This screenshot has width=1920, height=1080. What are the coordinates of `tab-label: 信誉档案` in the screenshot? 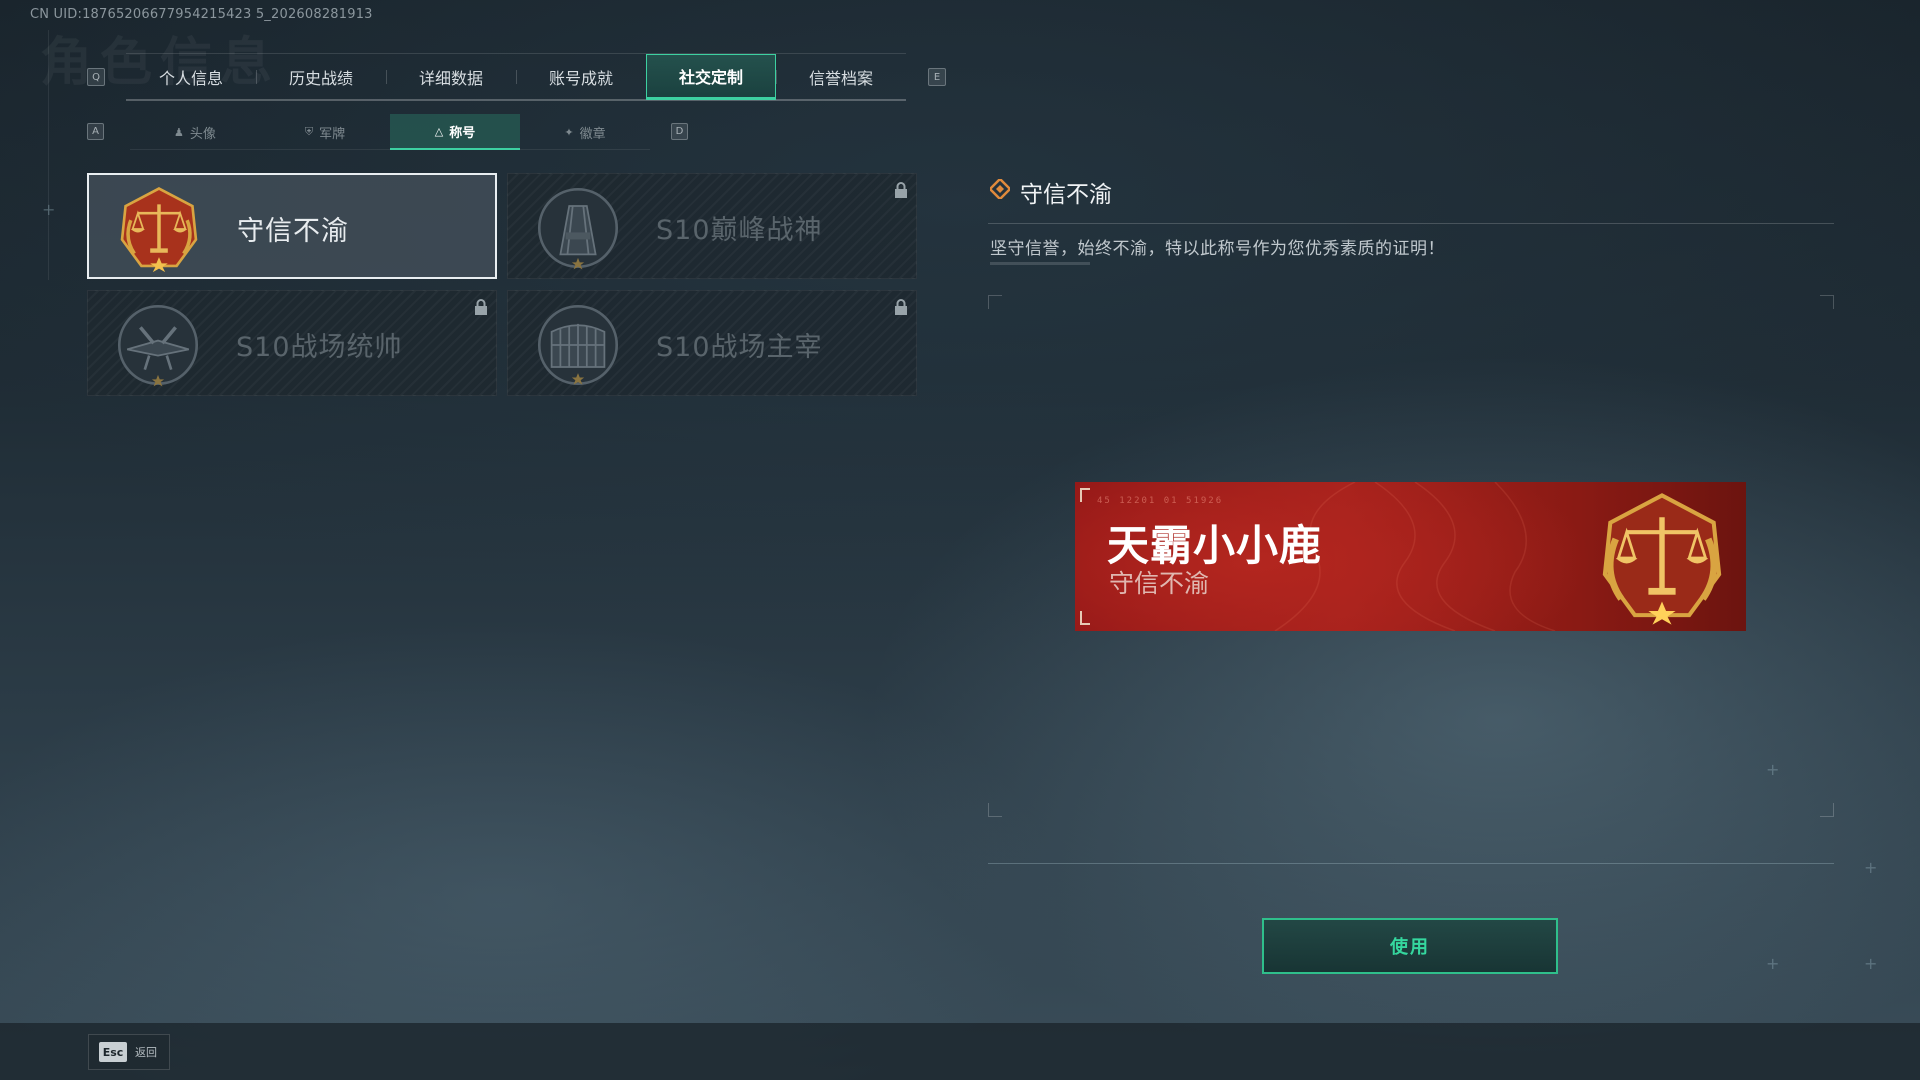 It's located at (840, 78).